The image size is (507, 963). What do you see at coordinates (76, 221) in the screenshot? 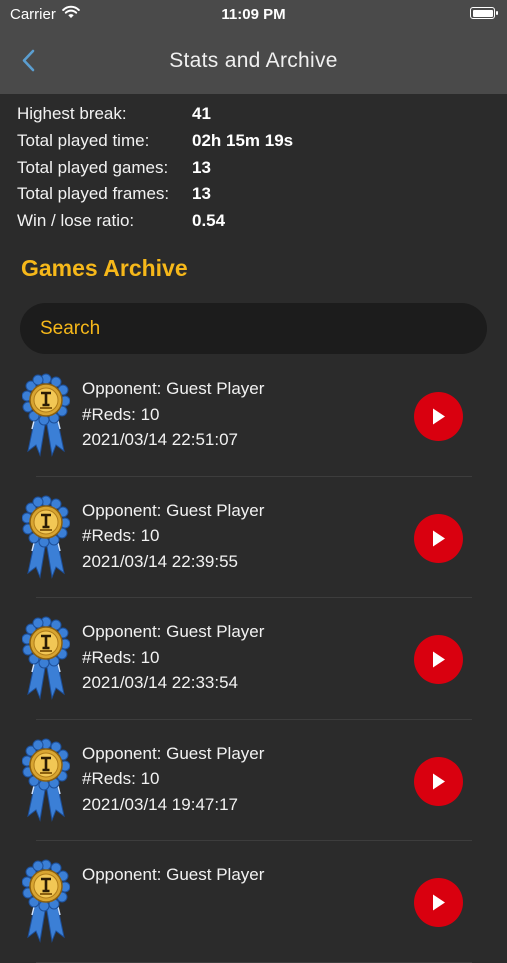
I see `stat-label: Win / lose ratio:` at bounding box center [76, 221].